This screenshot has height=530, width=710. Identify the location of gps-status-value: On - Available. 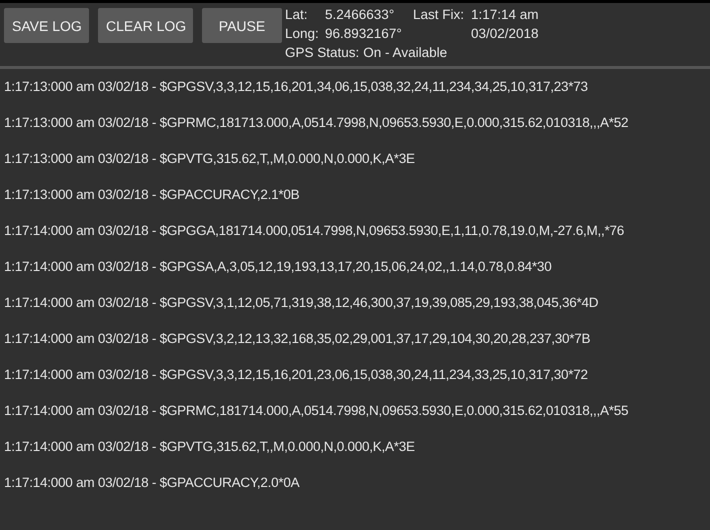
(405, 53).